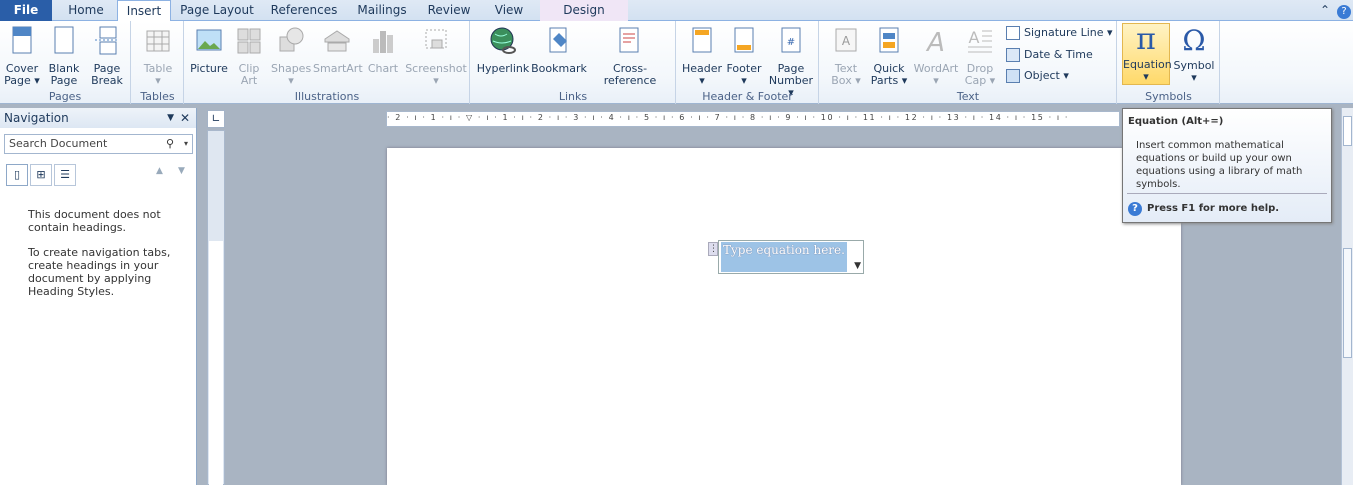  Describe the element at coordinates (186, 144) in the screenshot. I see `search-options-icon: ▾` at that location.